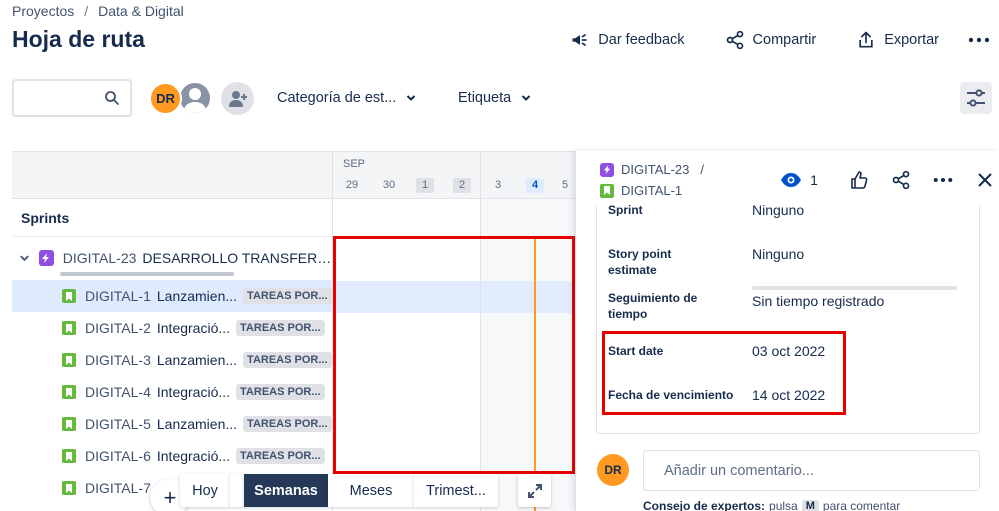 This screenshot has height=511, width=999. Describe the element at coordinates (976, 98) in the screenshot. I see `view-settings-button` at that location.